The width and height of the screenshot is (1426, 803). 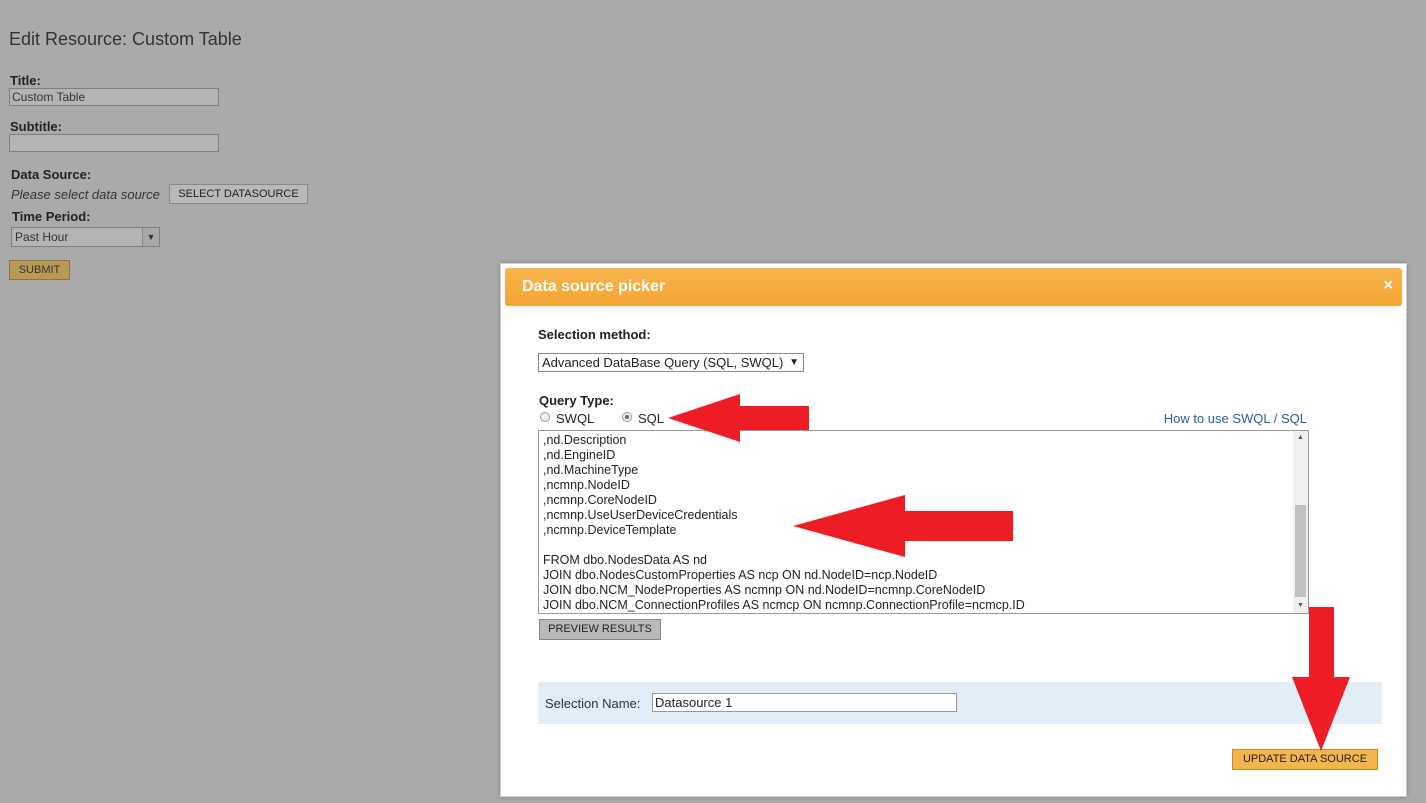 What do you see at coordinates (593, 703) in the screenshot?
I see `selection-name-label: Selection Name:` at bounding box center [593, 703].